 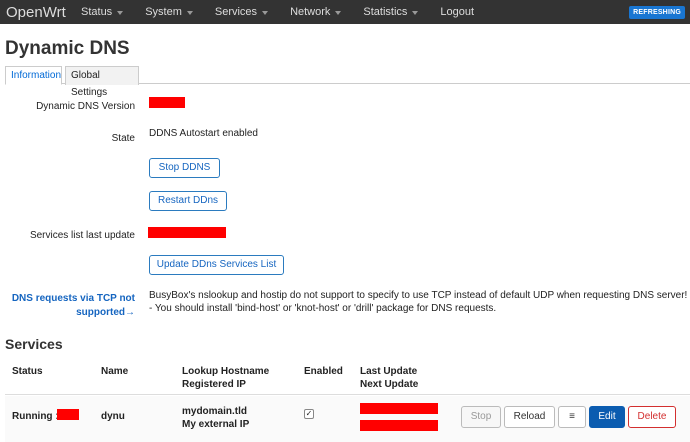 I want to click on update-services-list-button: Update DDns Services List, so click(x=216, y=265).